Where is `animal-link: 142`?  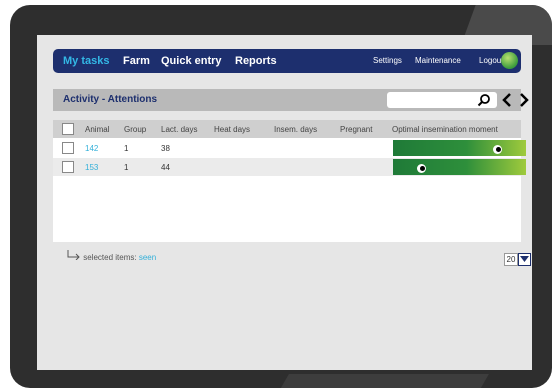
animal-link: 142 is located at coordinates (91, 148).